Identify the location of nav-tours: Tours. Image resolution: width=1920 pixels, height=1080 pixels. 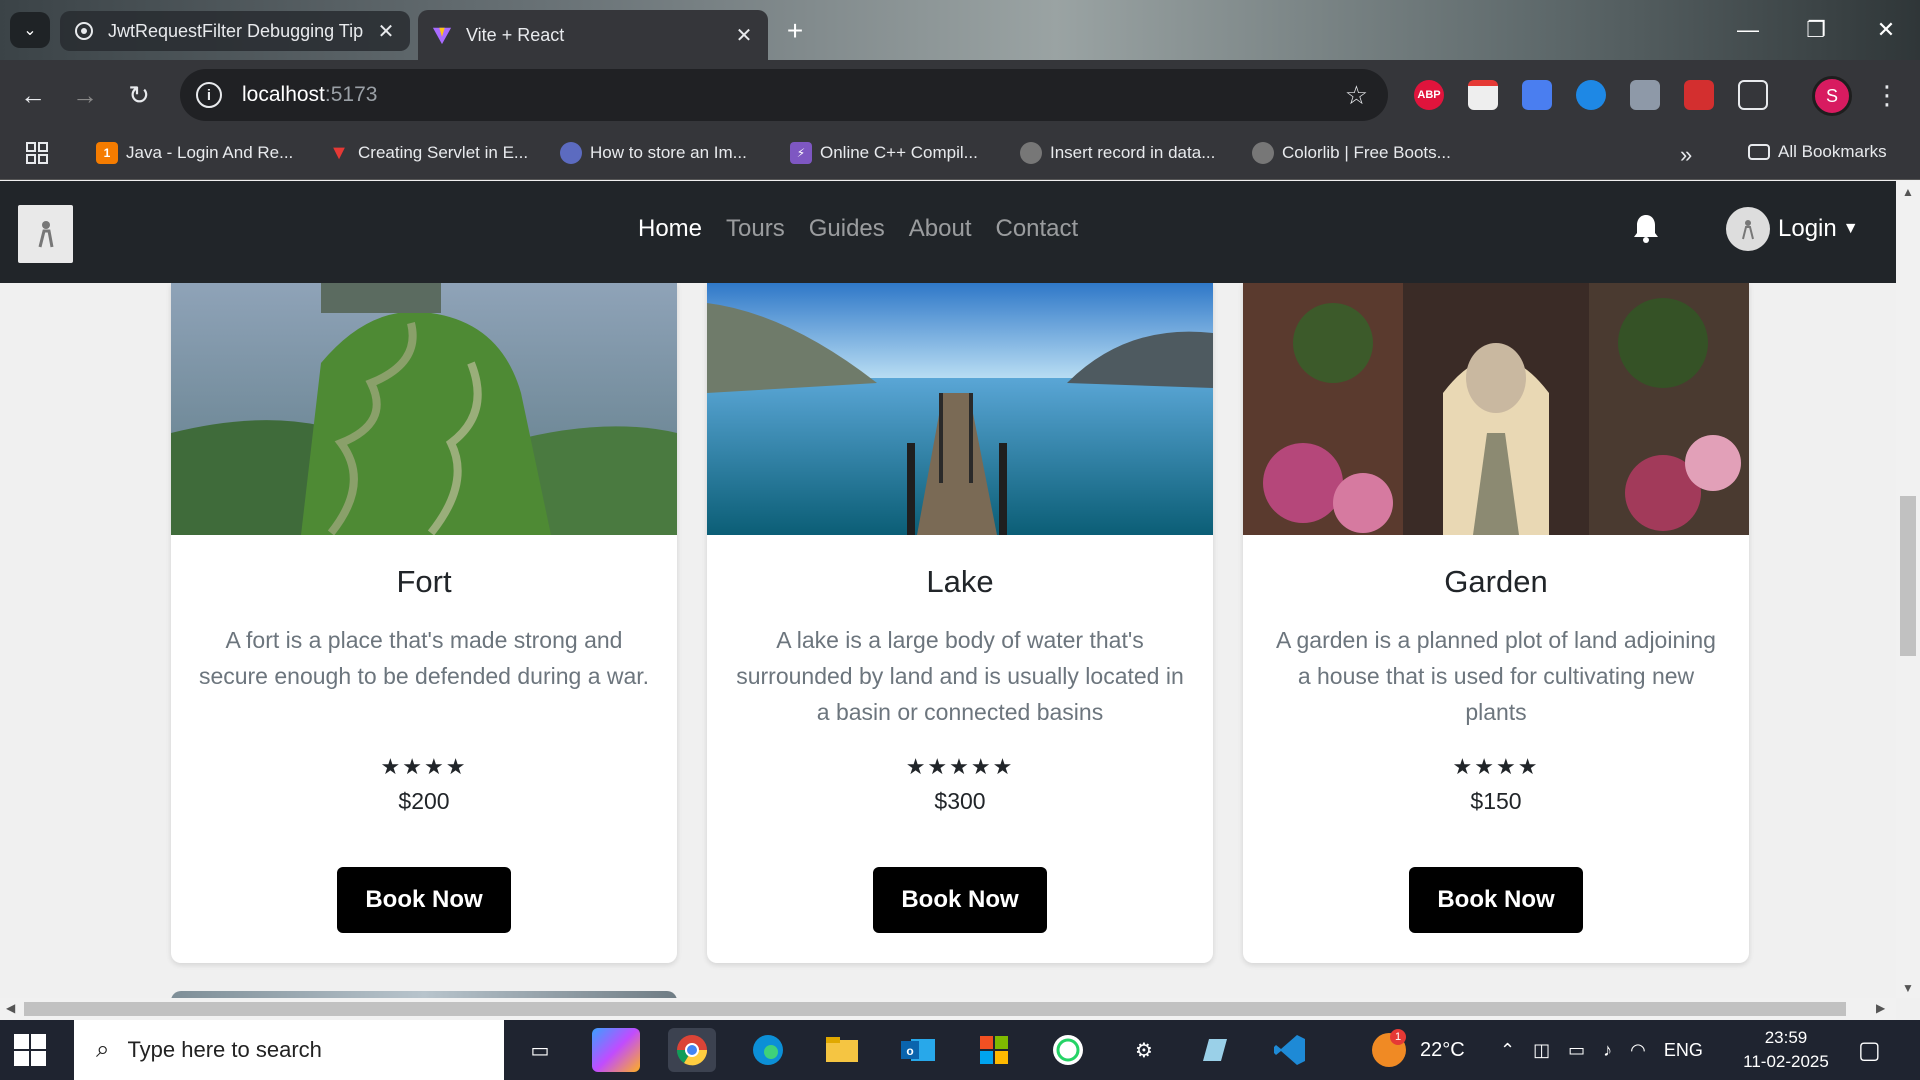
(755, 229).